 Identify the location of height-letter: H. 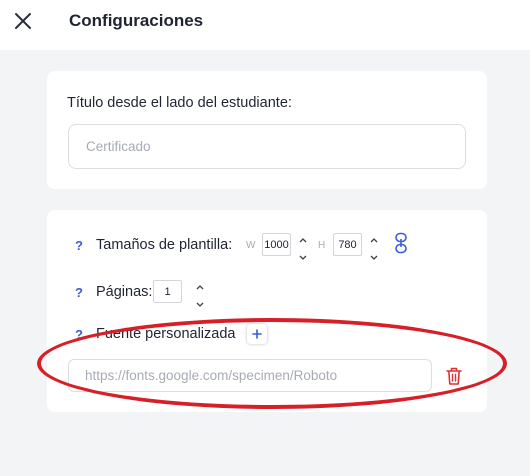
(322, 245).